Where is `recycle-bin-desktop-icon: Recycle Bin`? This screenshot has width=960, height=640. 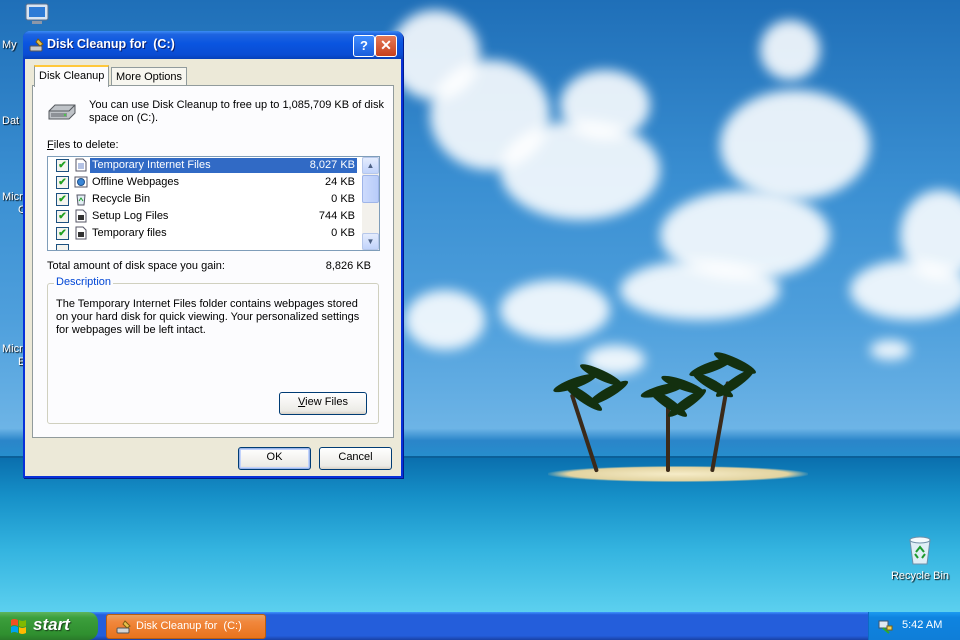
recycle-bin-desktop-icon: Recycle Bin is located at coordinates (920, 557).